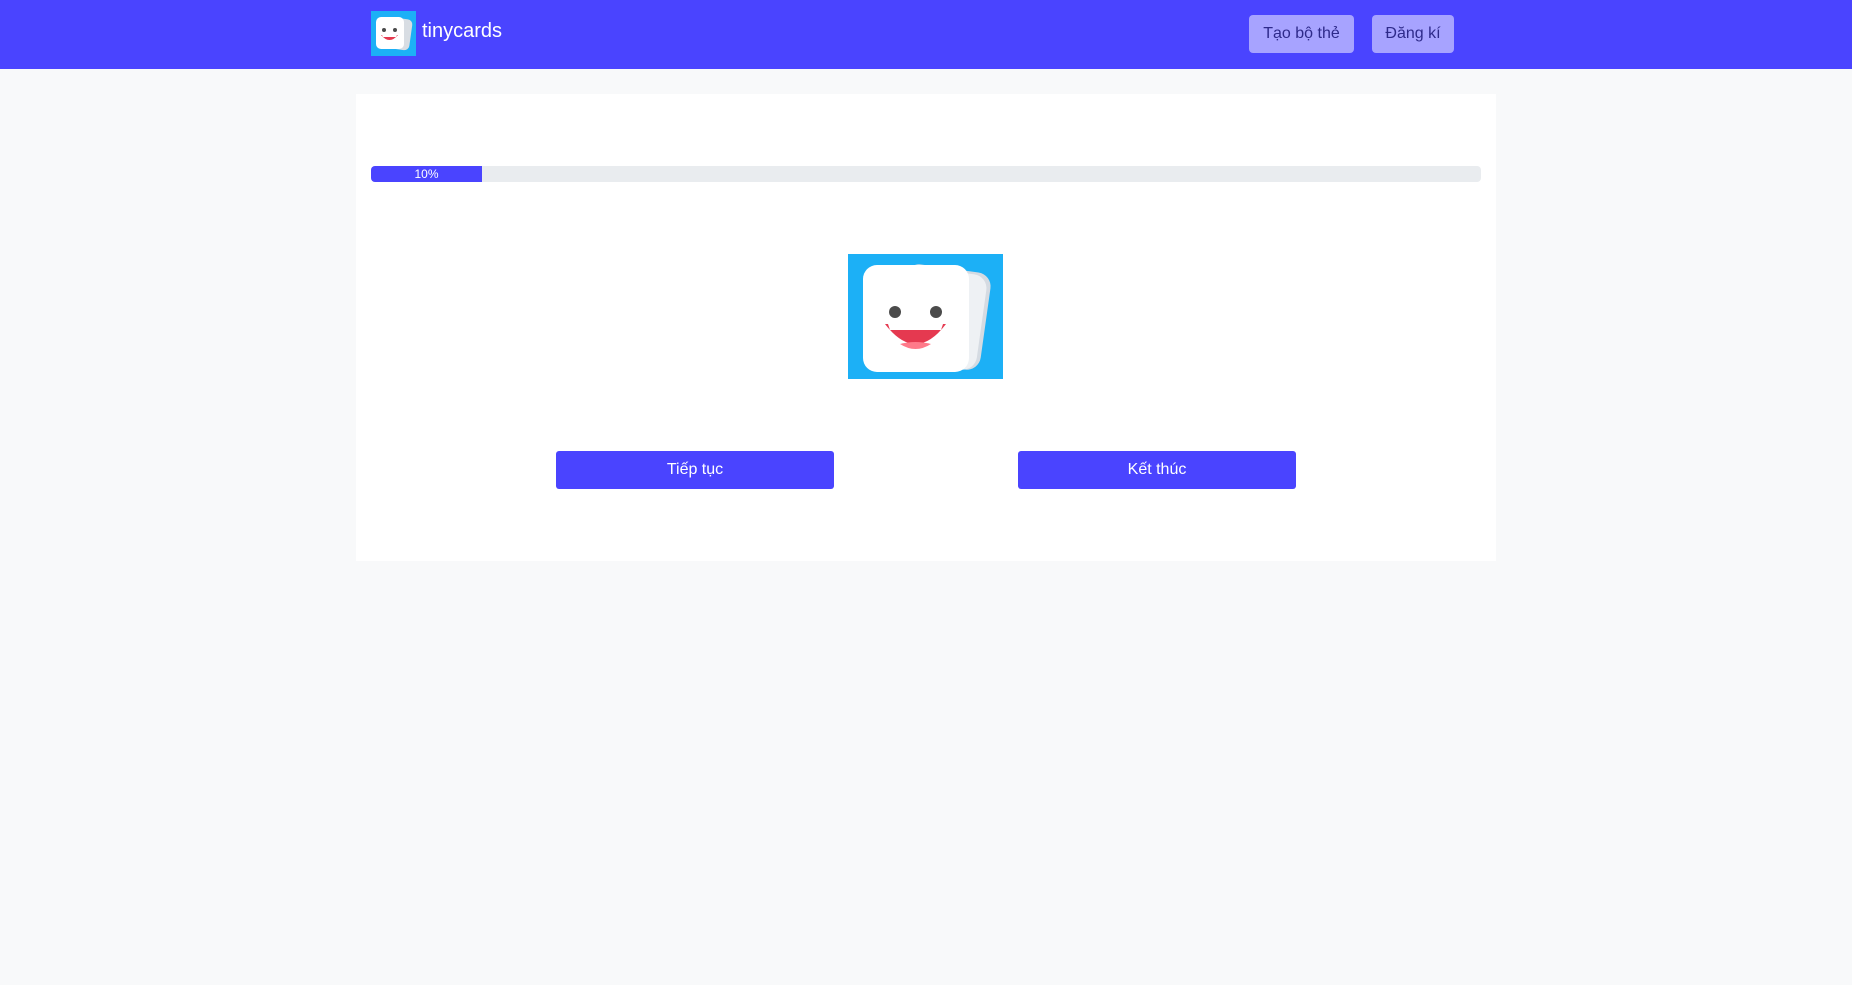 This screenshot has height=985, width=1852. What do you see at coordinates (1301, 34) in the screenshot?
I see `create-deck-button: Tạo bộ thẻ` at bounding box center [1301, 34].